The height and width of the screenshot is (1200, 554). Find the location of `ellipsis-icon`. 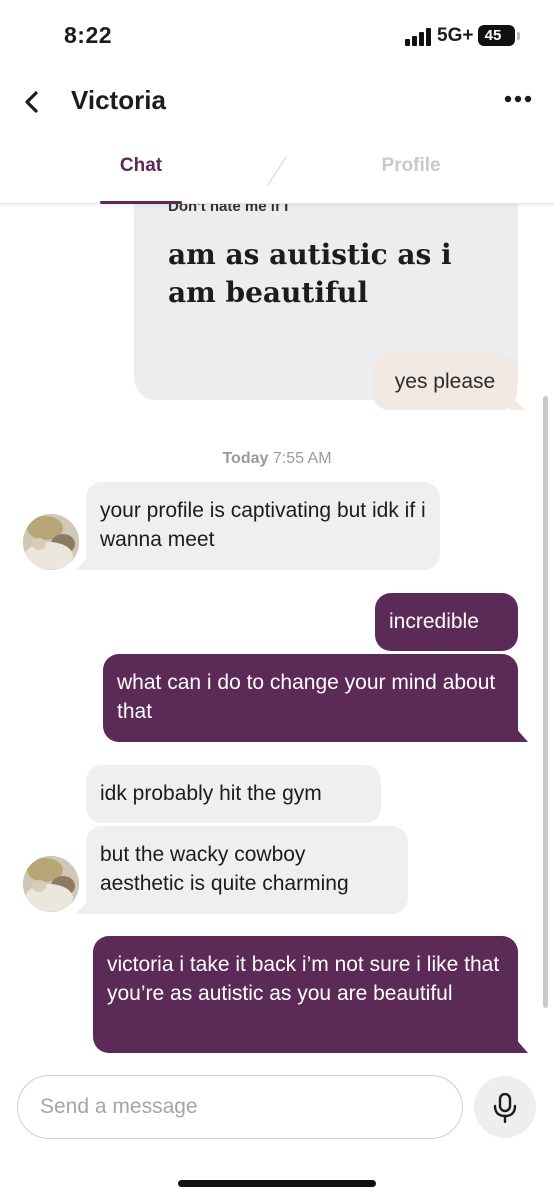

ellipsis-icon is located at coordinates (518, 99).